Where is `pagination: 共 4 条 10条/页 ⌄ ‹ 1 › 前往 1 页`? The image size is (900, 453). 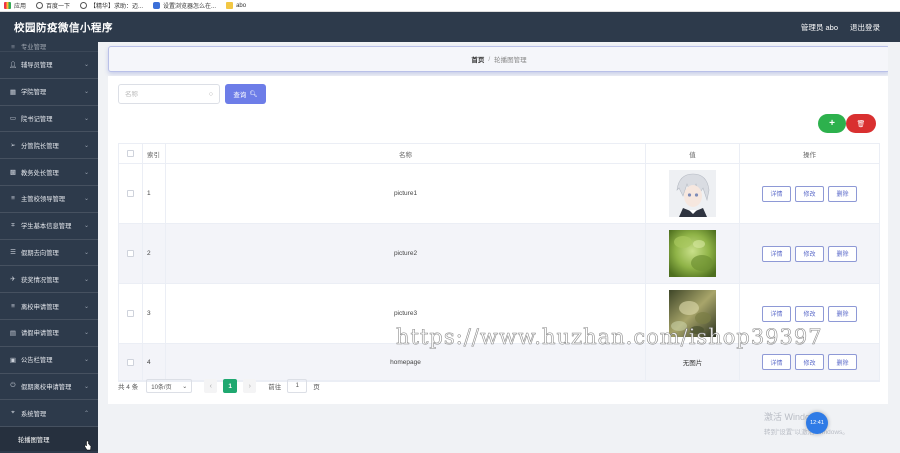
pagination: 共 4 条 10条/页 ⌄ ‹ 1 › 前往 1 页 is located at coordinates (219, 386).